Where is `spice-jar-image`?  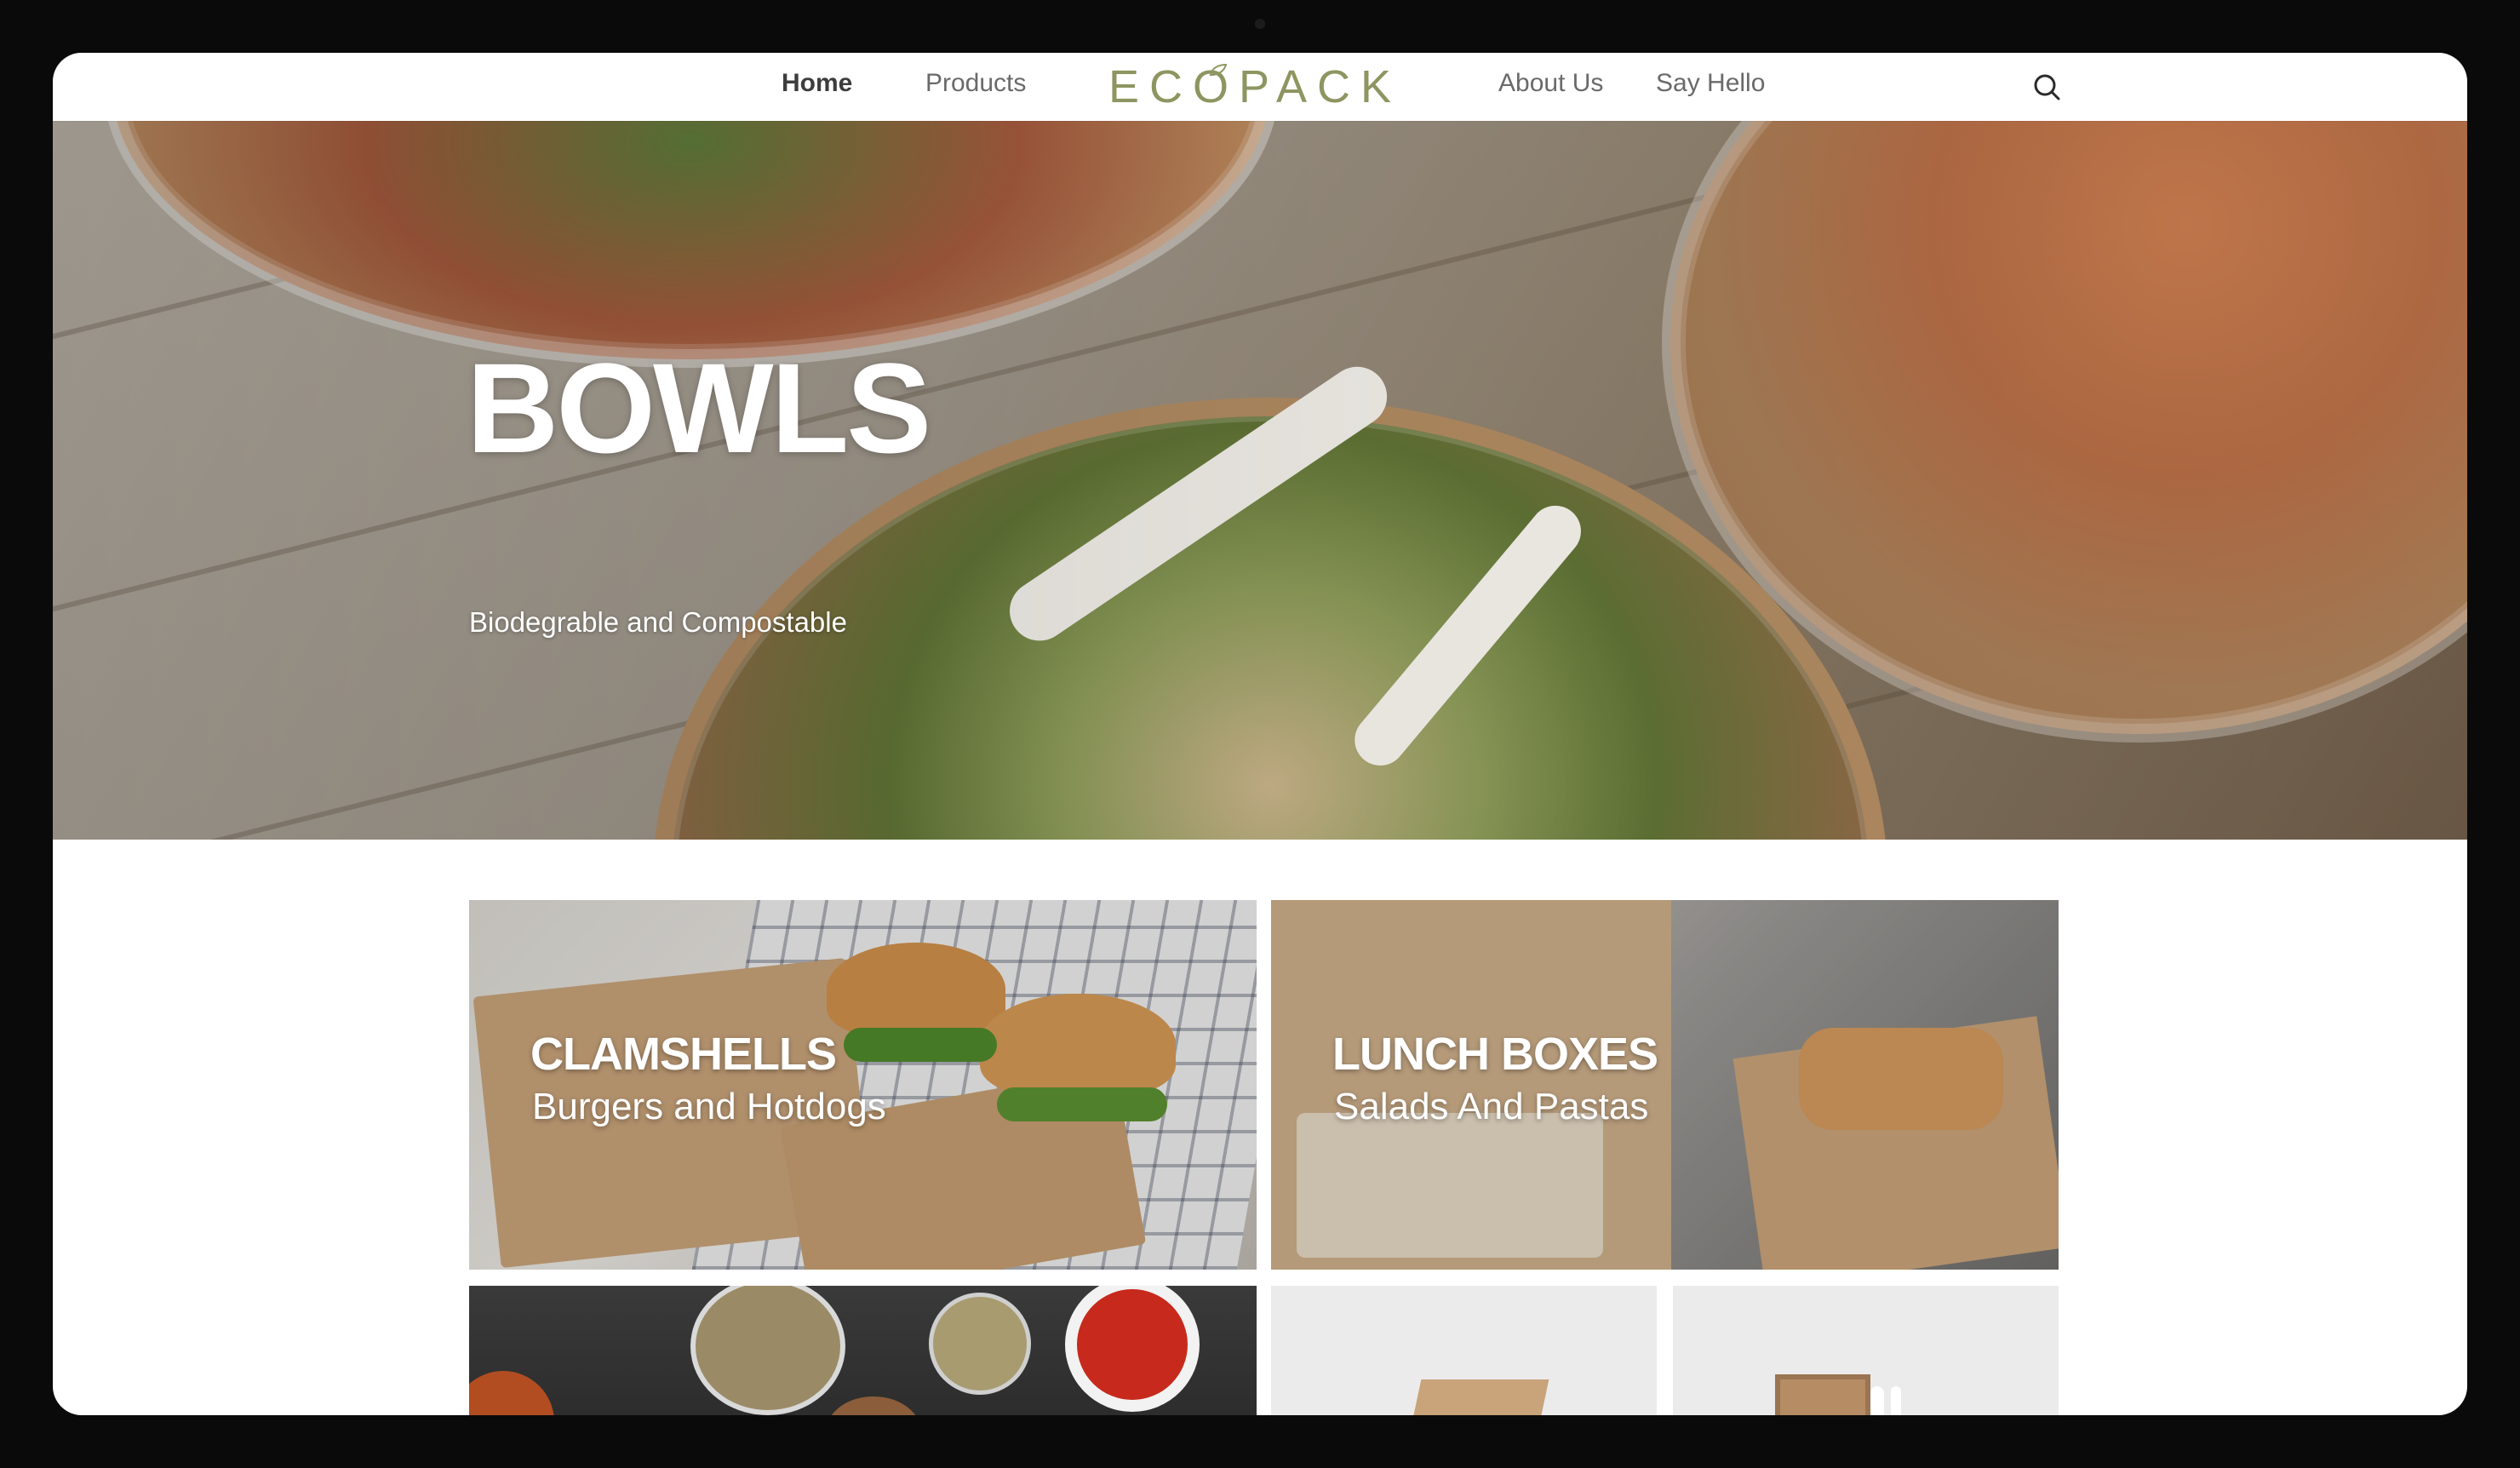
spice-jar-image is located at coordinates (767, 1350).